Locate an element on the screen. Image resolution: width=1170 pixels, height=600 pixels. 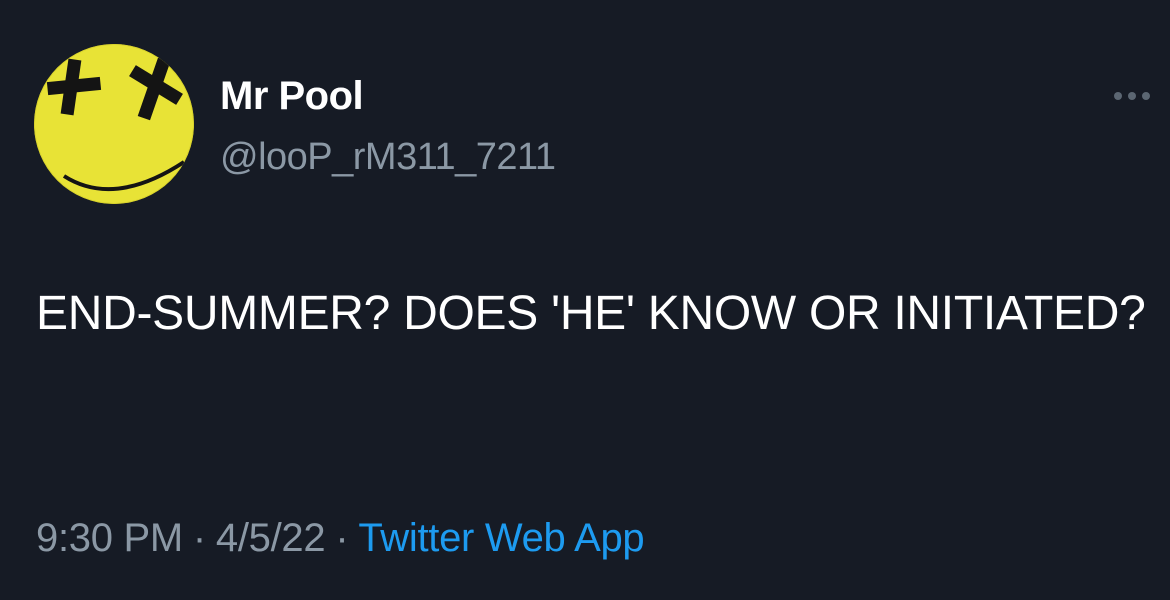
tweet-text: END-SUMMER? DOES 'HE' KNOW OR INITIATED? is located at coordinates (591, 313).